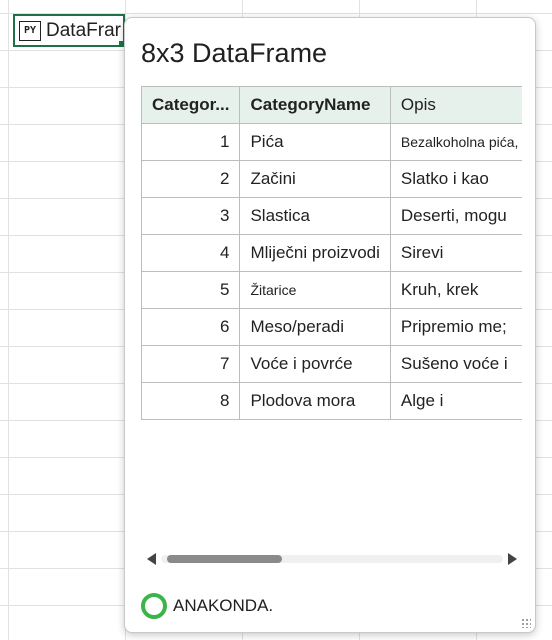  What do you see at coordinates (191, 290) in the screenshot?
I see `cell-id: 5` at bounding box center [191, 290].